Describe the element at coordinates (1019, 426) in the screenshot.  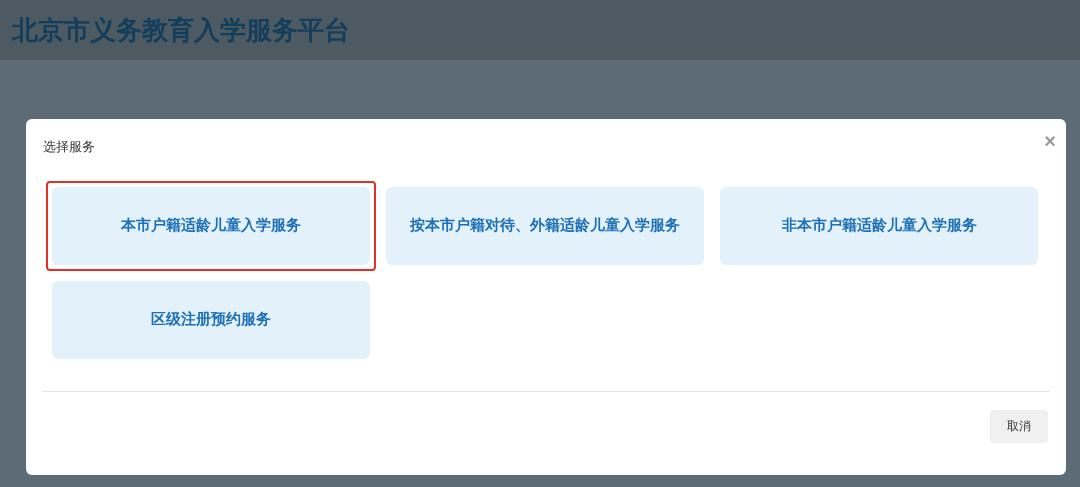
I see `cancel-button: 取消` at that location.